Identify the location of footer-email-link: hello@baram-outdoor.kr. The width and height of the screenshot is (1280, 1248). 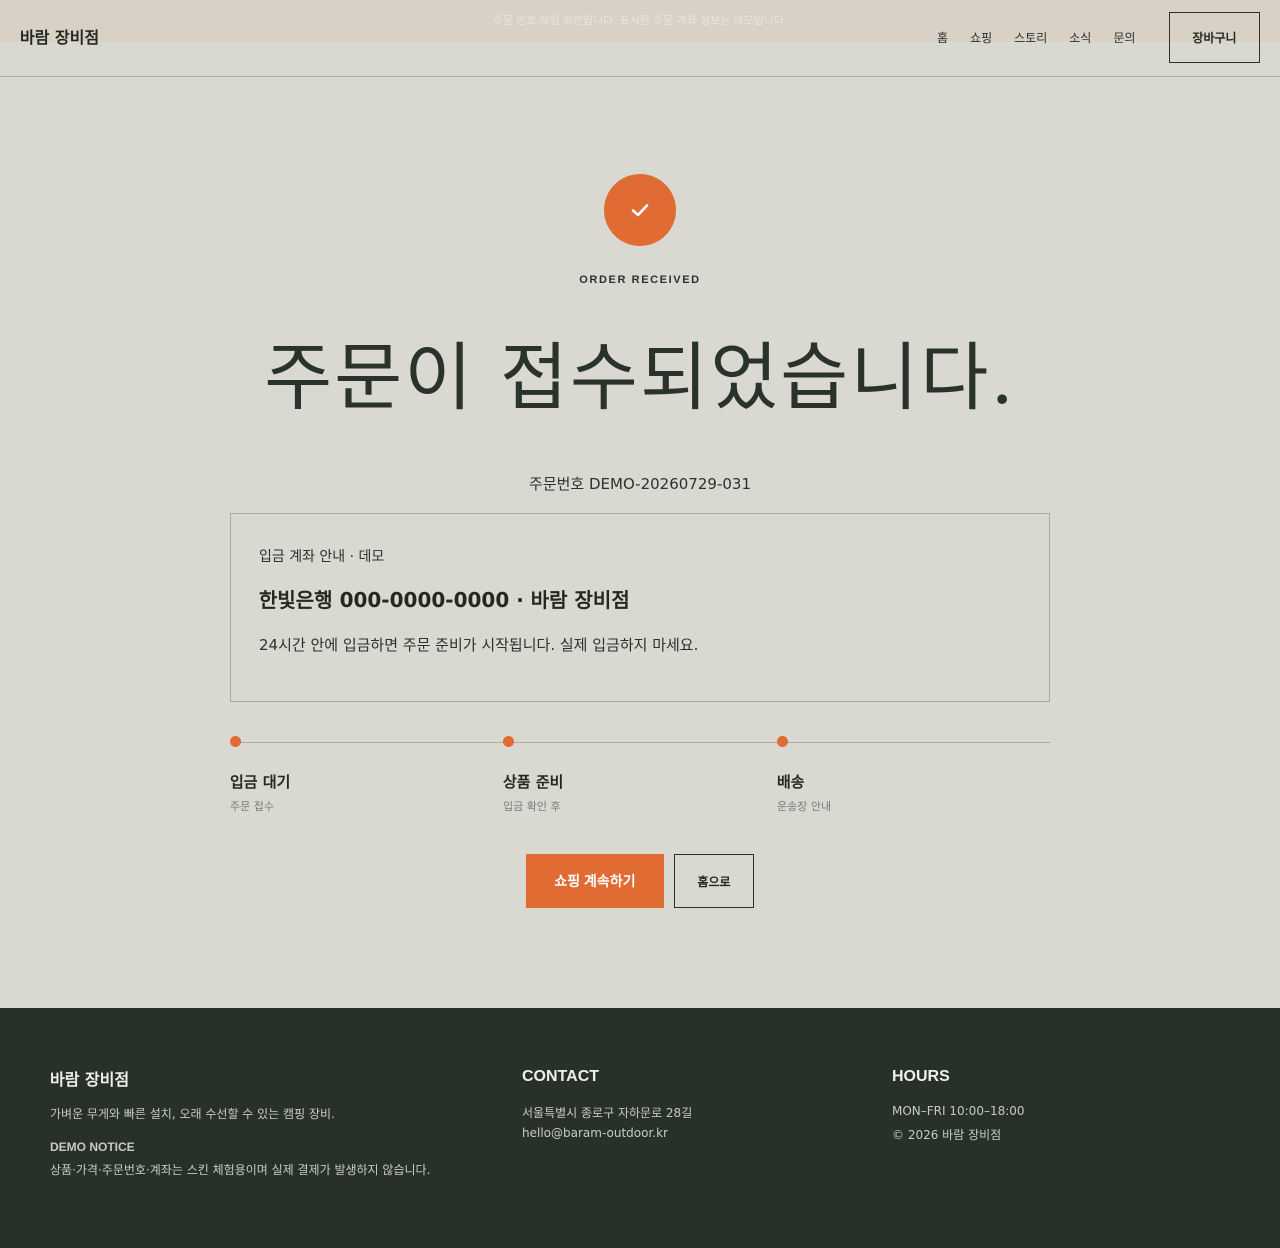
(595, 1133).